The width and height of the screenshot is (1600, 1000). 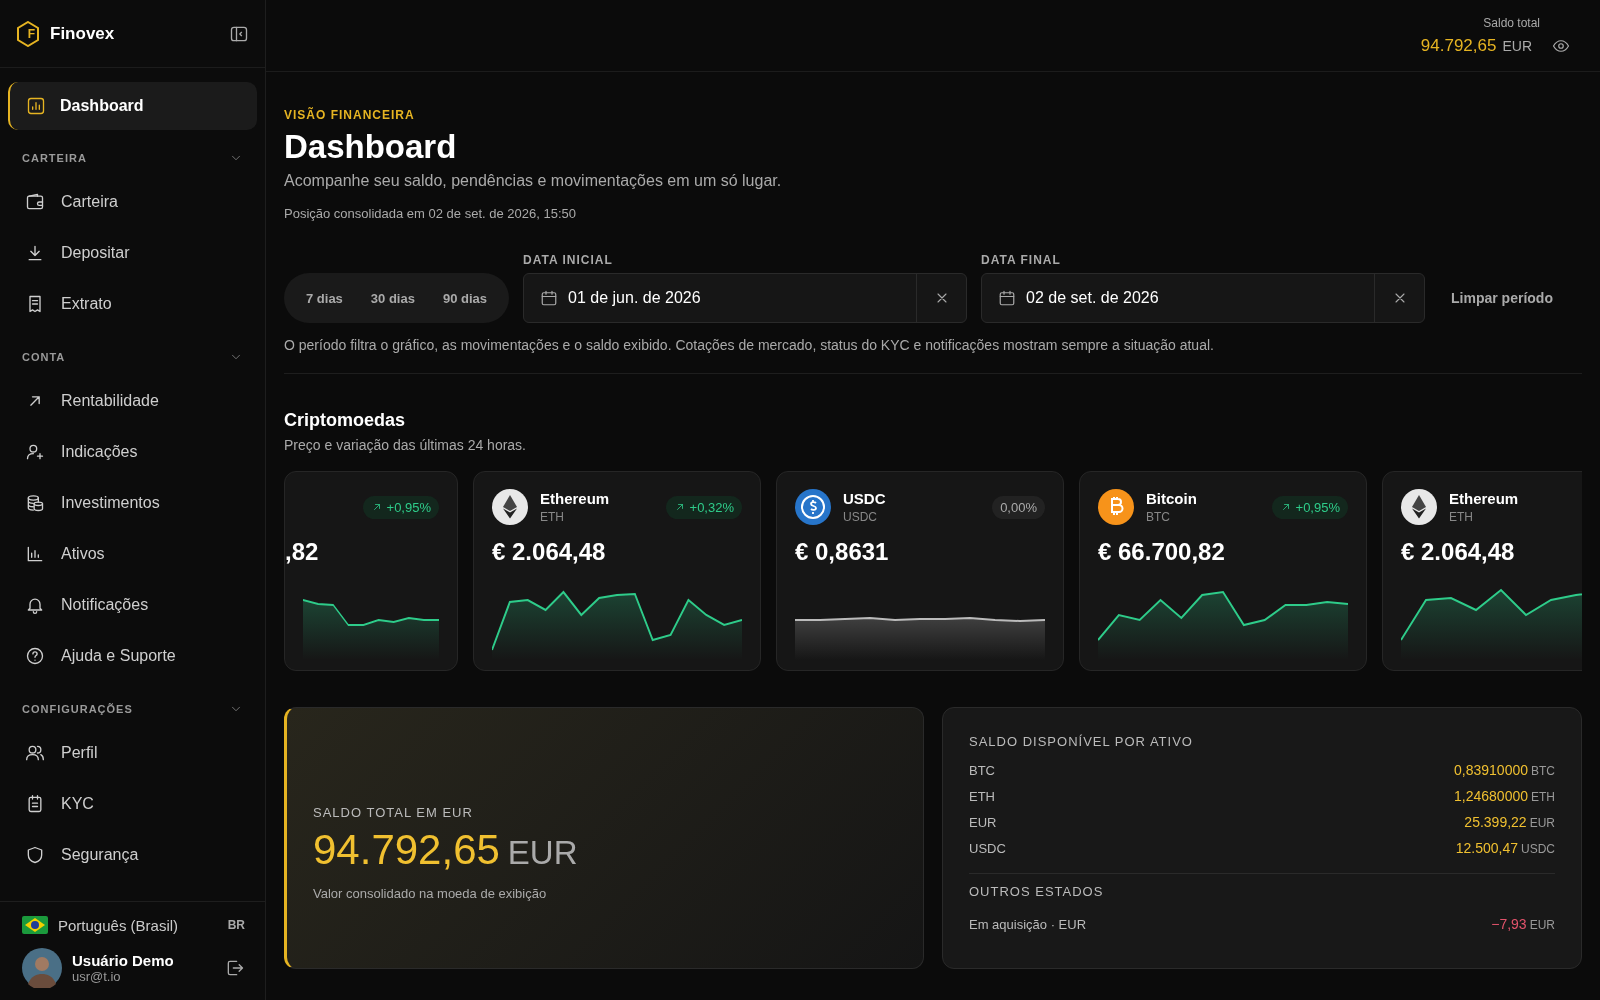 I want to click on nav-item: KYC, so click(x=132, y=803).